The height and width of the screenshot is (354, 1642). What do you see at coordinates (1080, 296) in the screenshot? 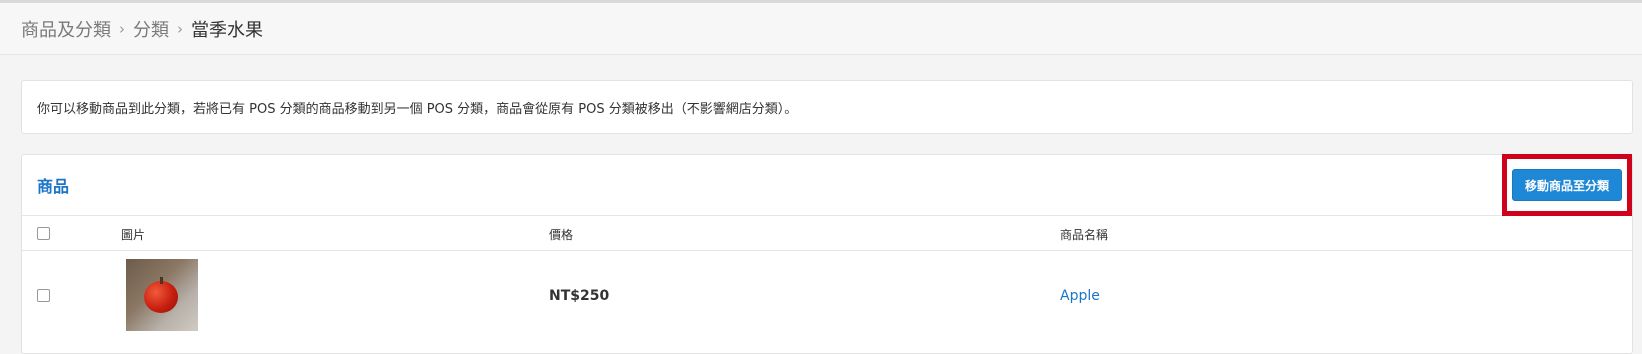
I see `product-name-link: Apple` at bounding box center [1080, 296].